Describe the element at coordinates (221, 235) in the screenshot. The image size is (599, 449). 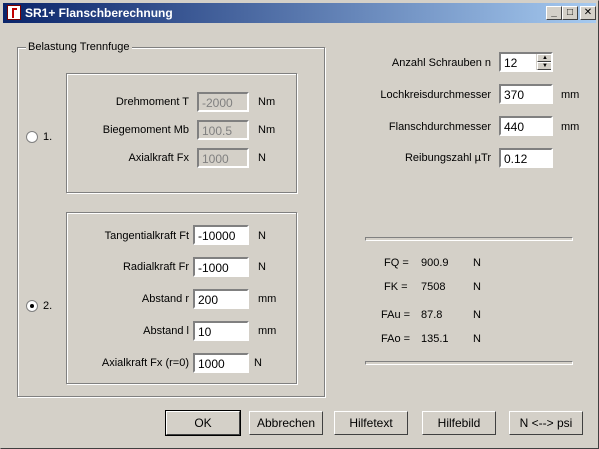
I see `tangentialkraft-input: -10000` at that location.